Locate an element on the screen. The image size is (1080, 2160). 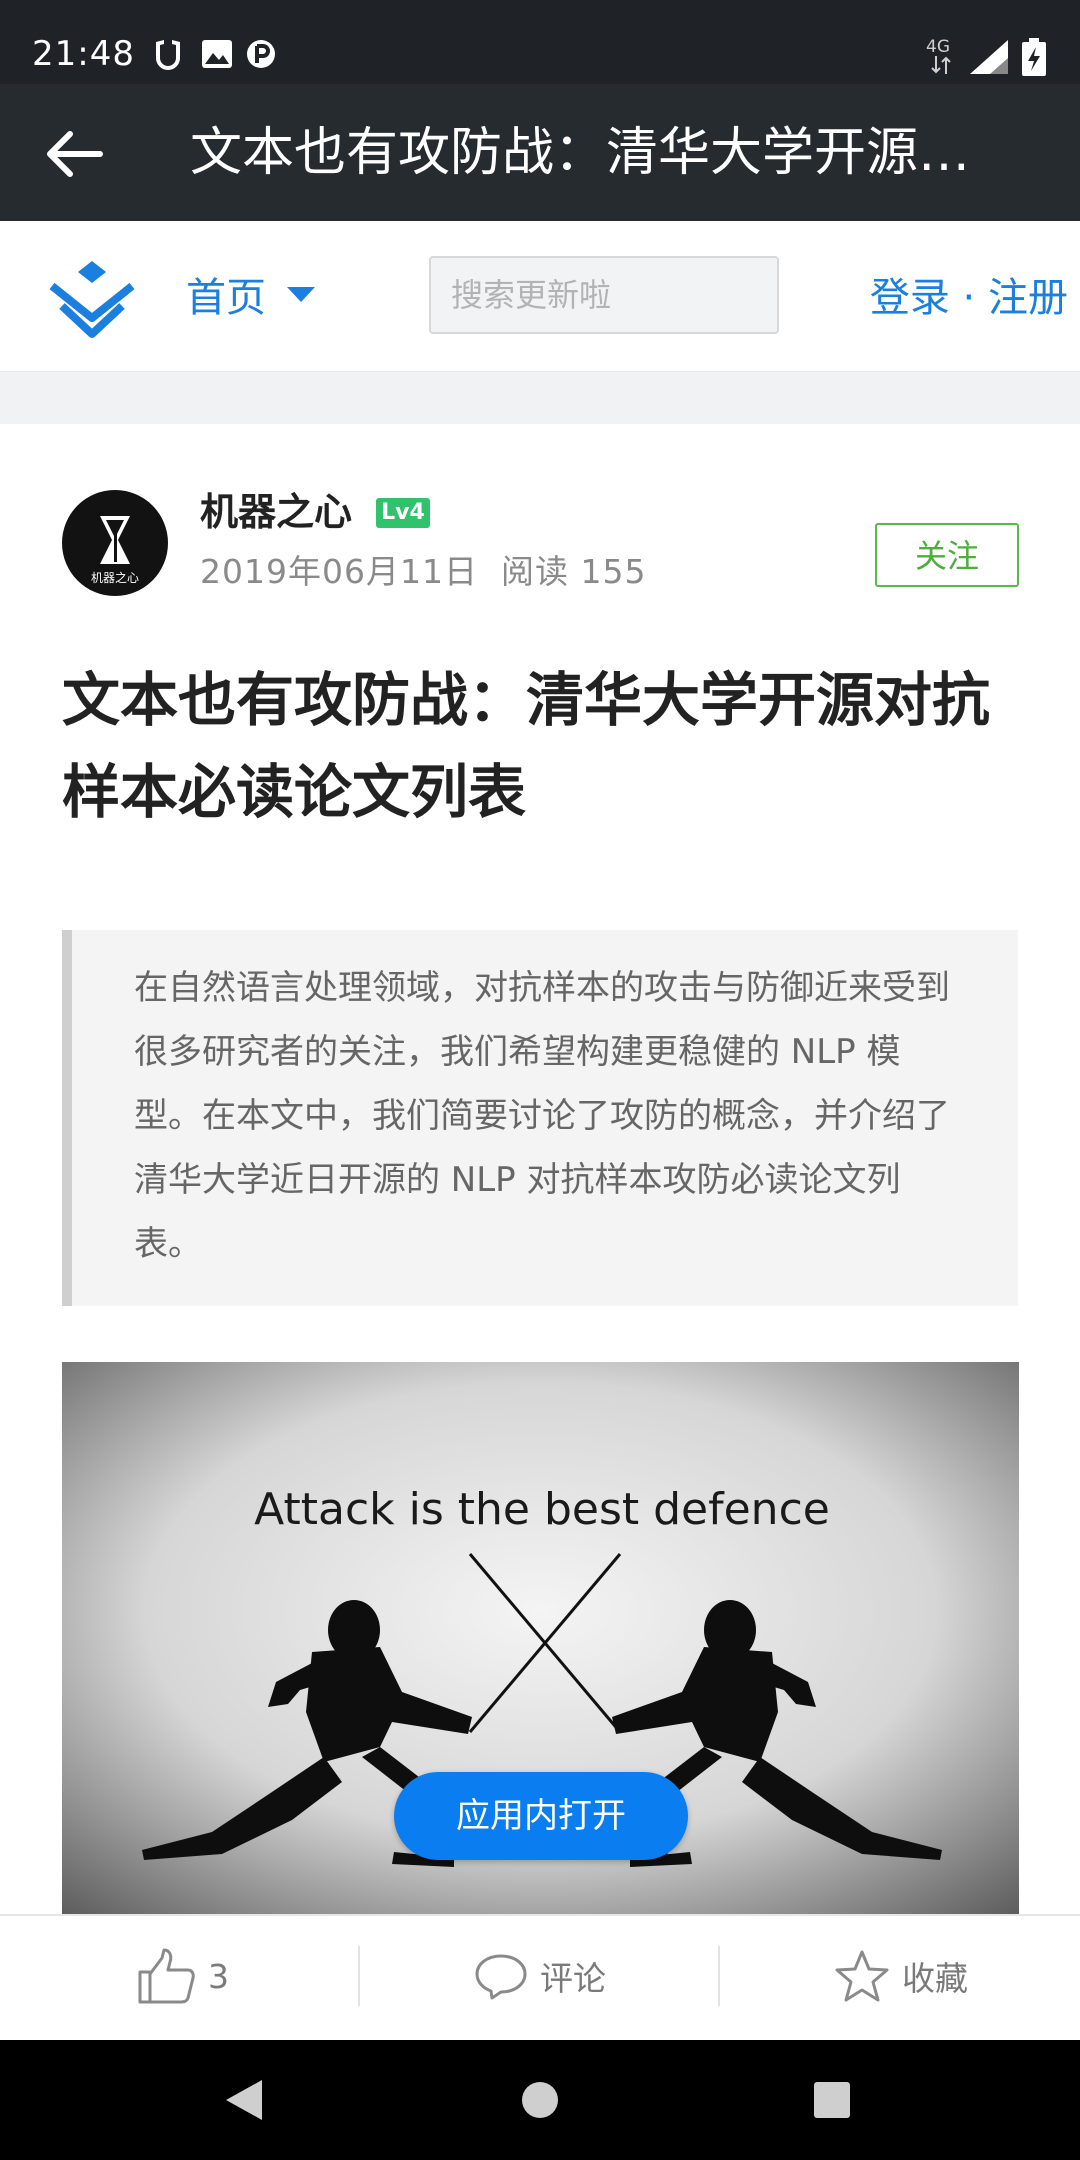
star-icon is located at coordinates (862, 1976).